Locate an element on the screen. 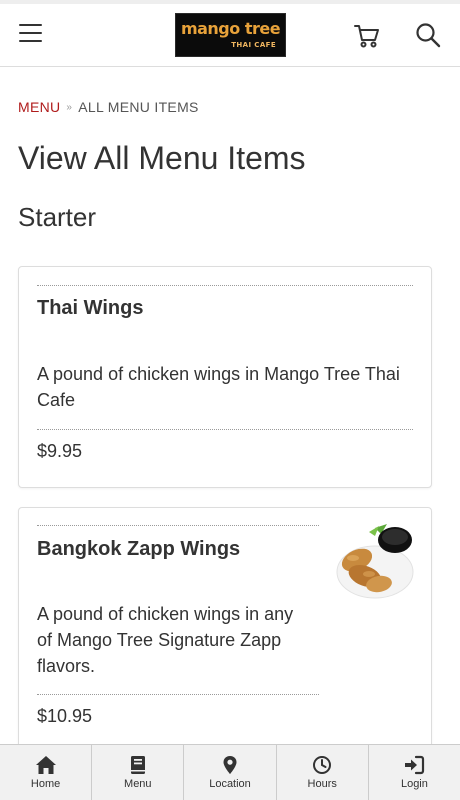  nav-label: Home is located at coordinates (45, 784).